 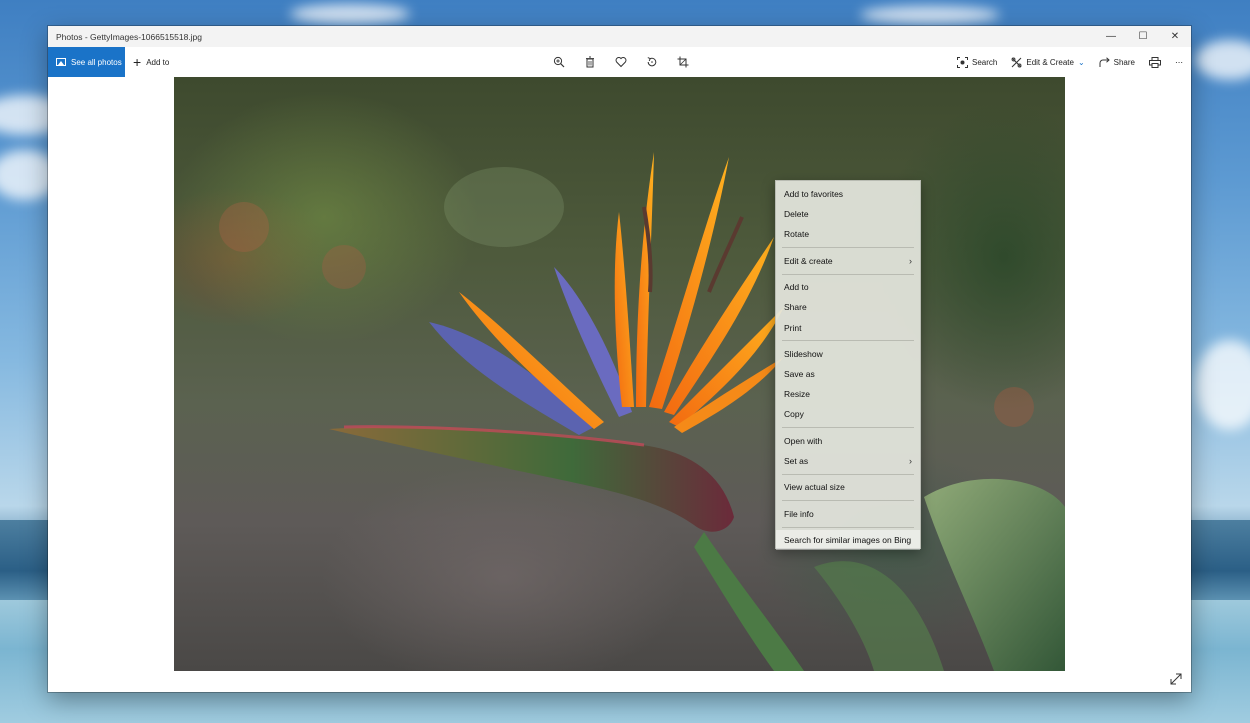 What do you see at coordinates (808, 260) in the screenshot?
I see `menu-item-label: Edit & create` at bounding box center [808, 260].